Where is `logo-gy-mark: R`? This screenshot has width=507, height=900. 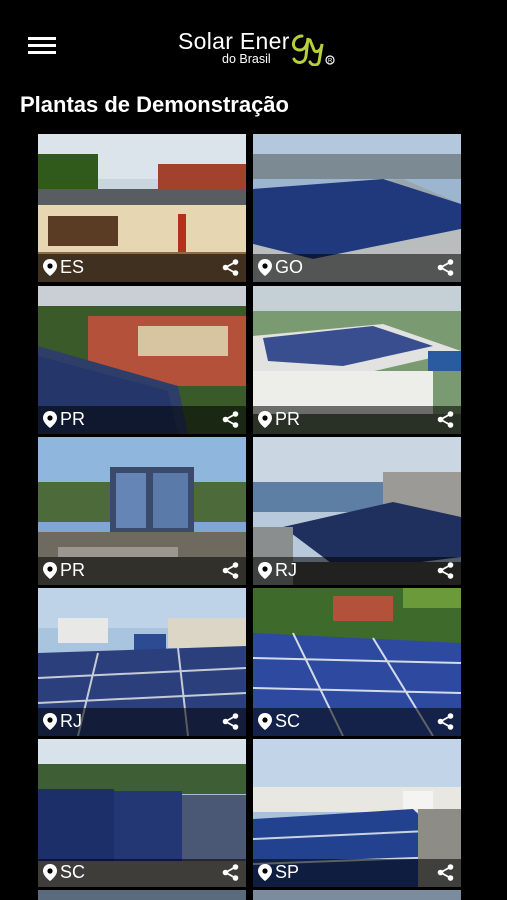 logo-gy-mark: R is located at coordinates (313, 50).